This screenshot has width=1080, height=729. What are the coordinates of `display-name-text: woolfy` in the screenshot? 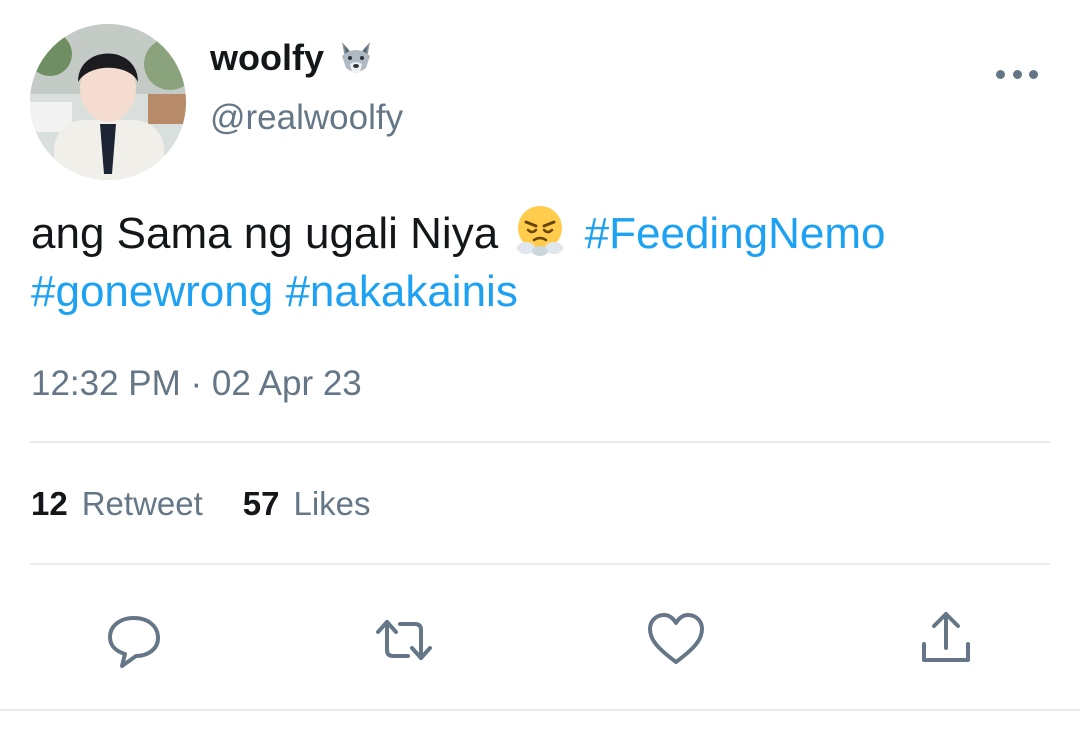 It's located at (267, 57).